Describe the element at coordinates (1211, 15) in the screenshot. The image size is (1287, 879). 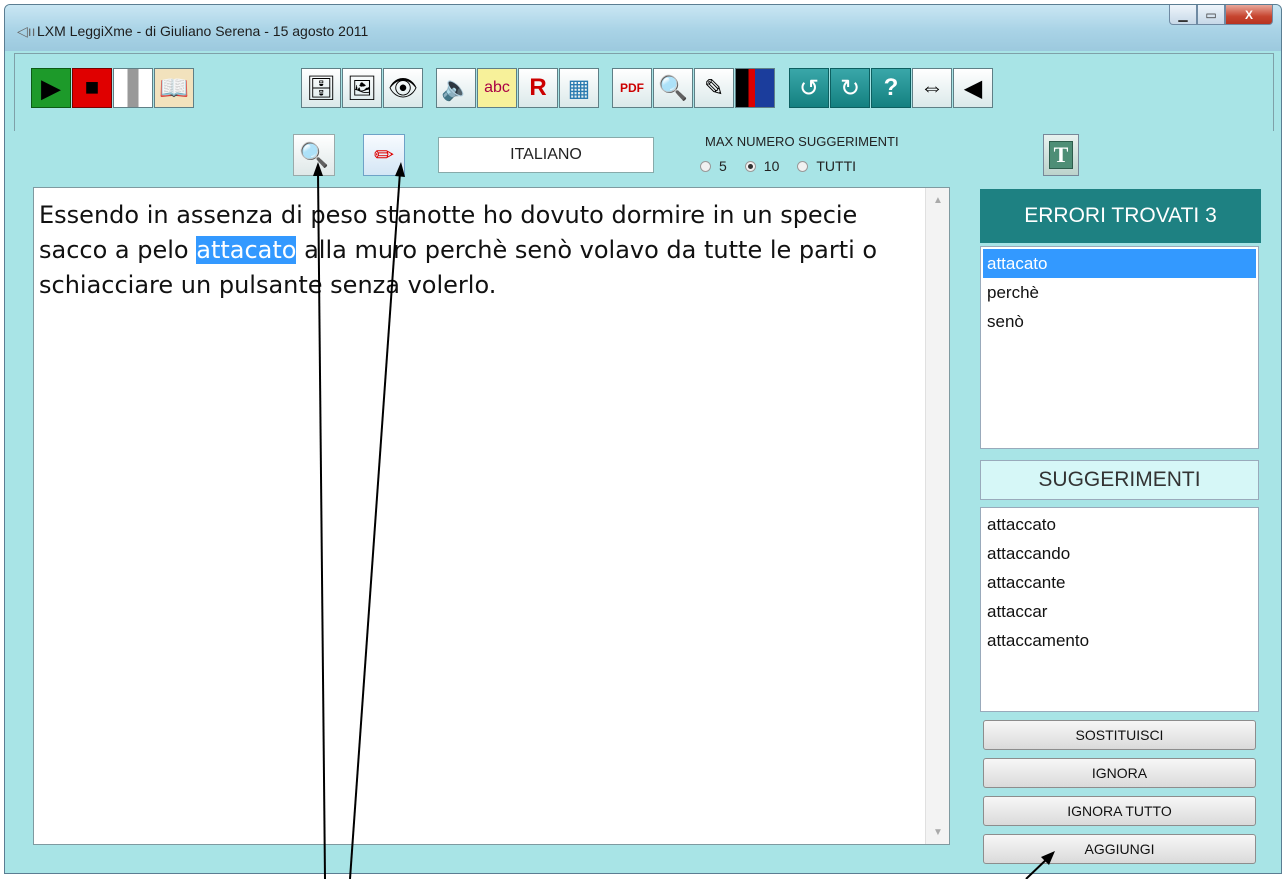
I see `maximize-button: ▭` at that location.